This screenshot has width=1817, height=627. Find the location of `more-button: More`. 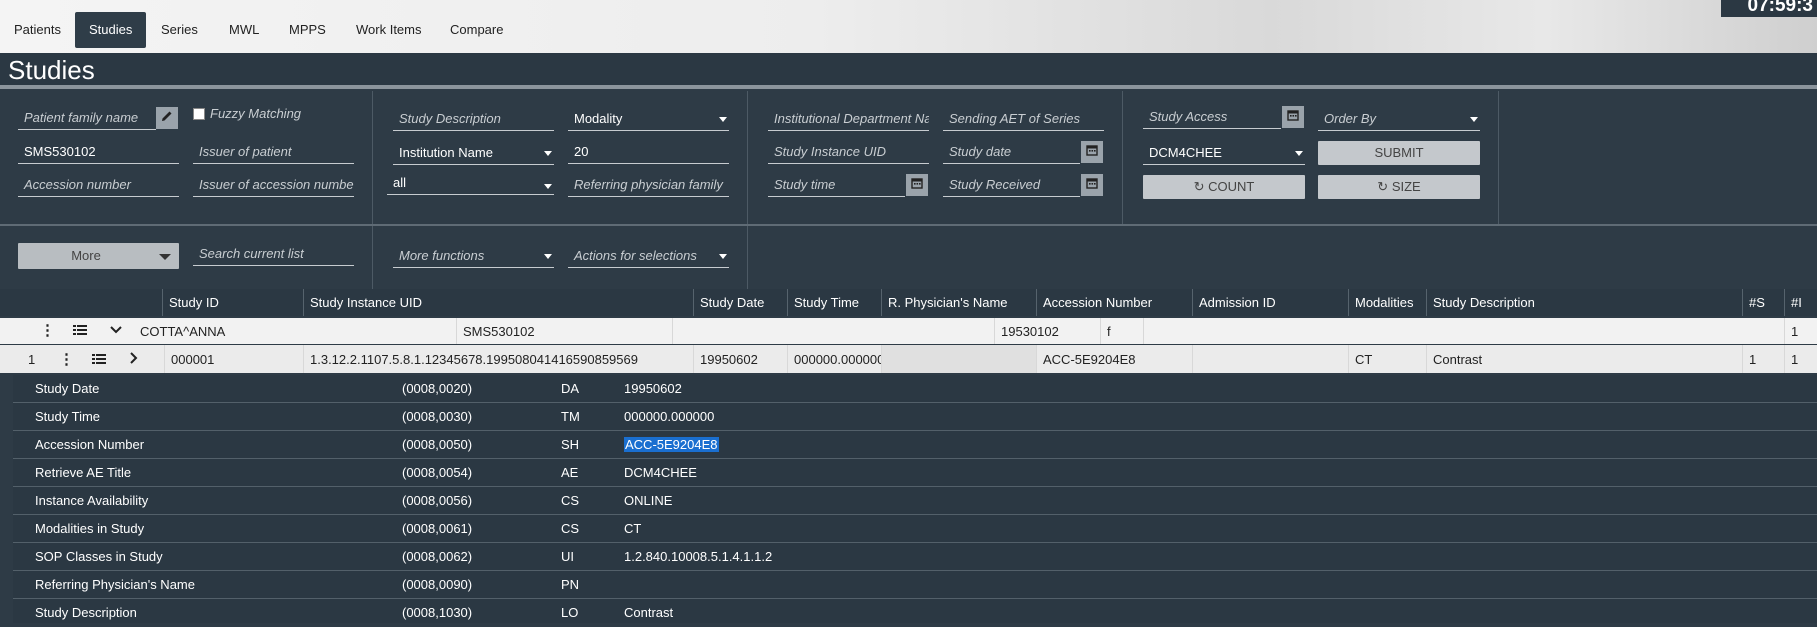

more-button: More is located at coordinates (98, 256).